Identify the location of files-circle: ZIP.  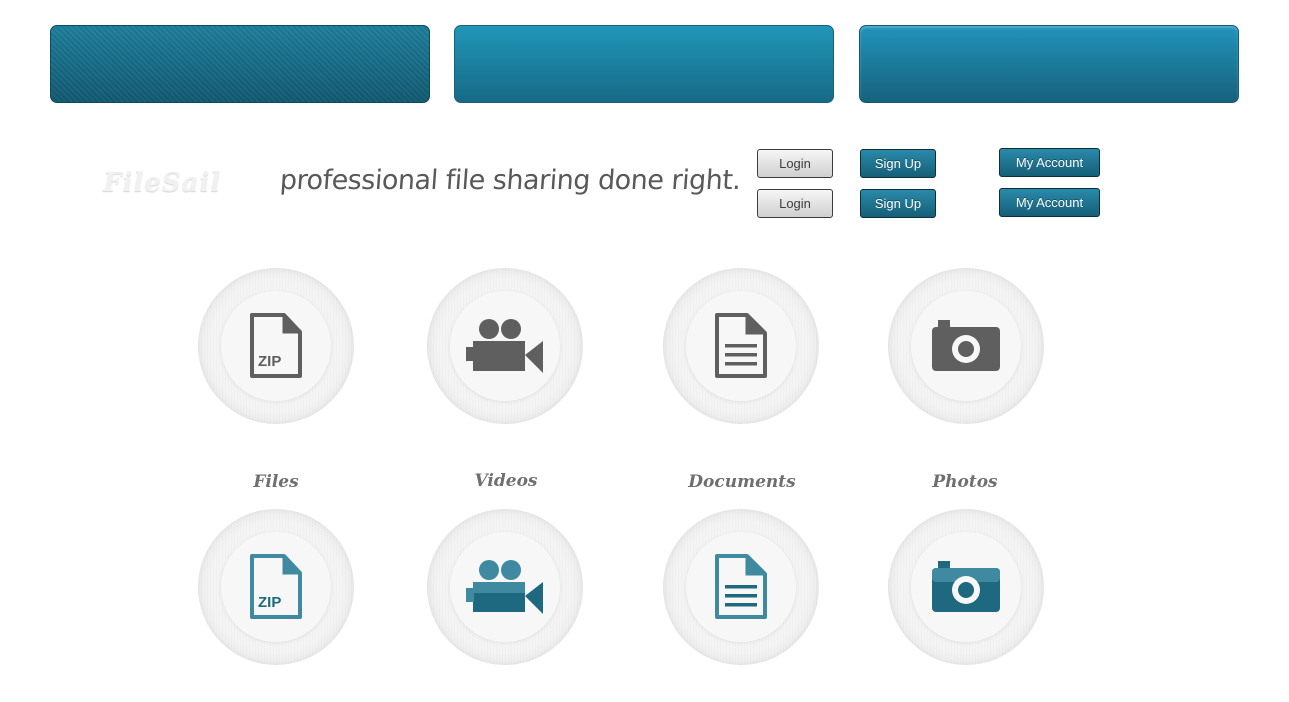
(276, 346).